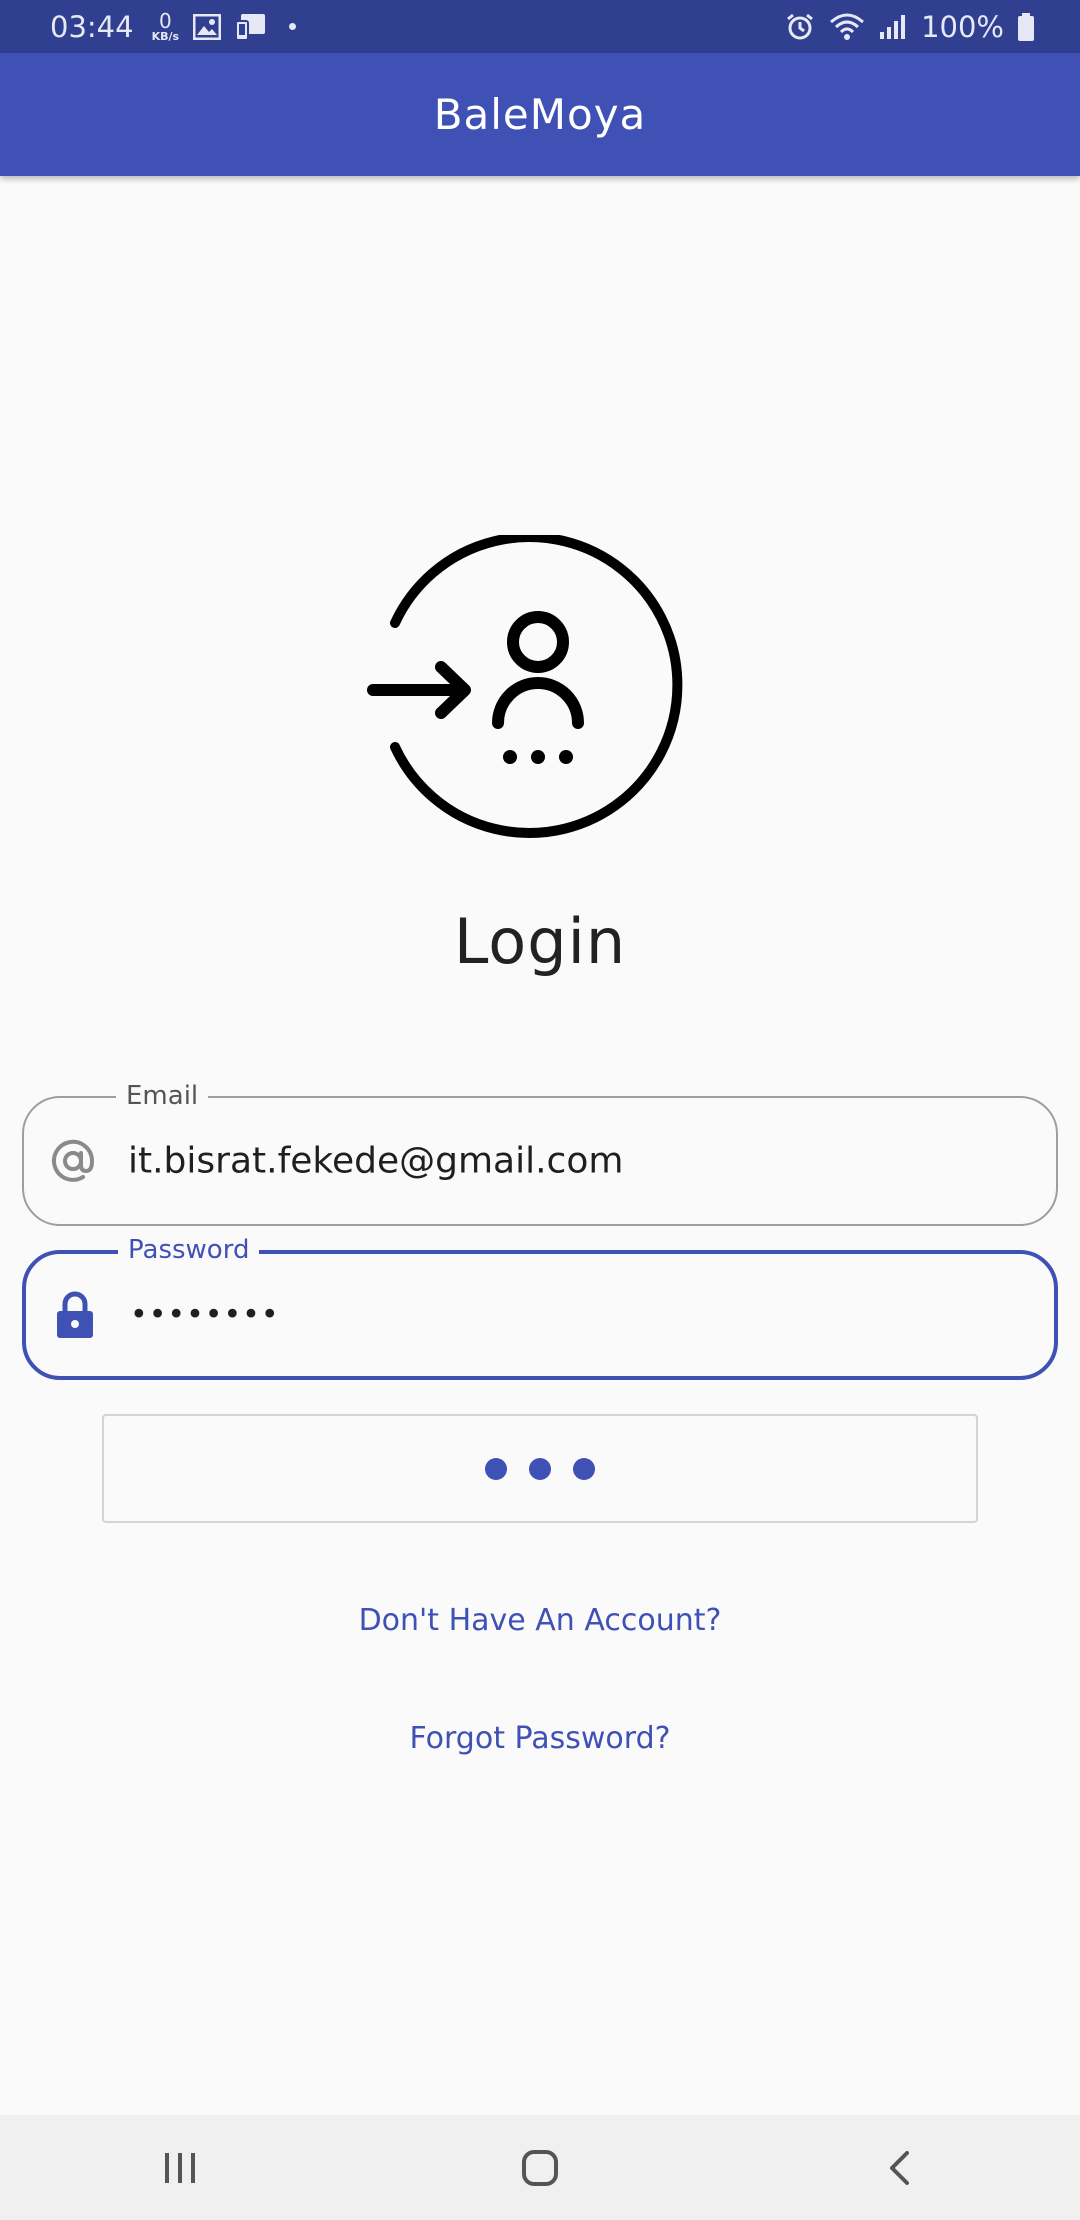 This screenshot has height=2220, width=1080. Describe the element at coordinates (893, 27) in the screenshot. I see `signal-icon` at that location.